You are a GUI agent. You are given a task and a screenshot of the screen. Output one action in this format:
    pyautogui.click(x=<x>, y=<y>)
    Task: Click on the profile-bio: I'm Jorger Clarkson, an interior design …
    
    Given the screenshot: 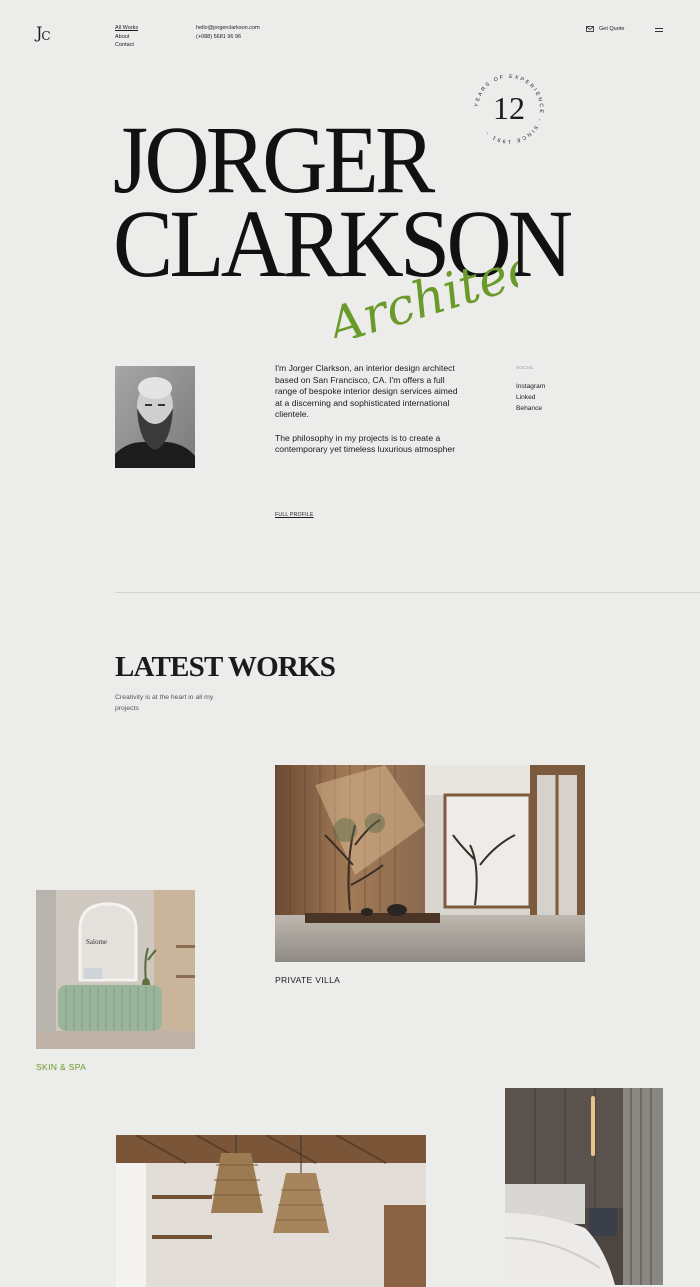 What is the action you would take?
    pyautogui.click(x=370, y=415)
    